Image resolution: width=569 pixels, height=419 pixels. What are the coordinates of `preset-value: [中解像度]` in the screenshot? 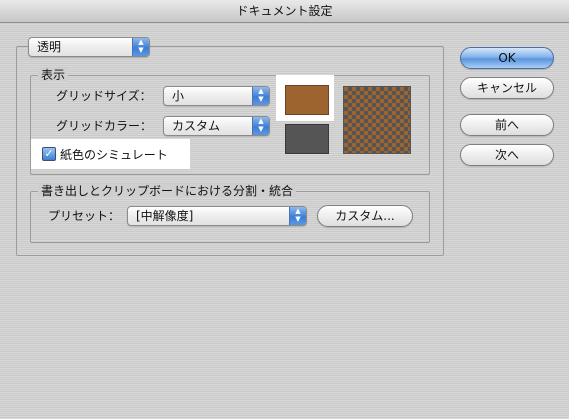 It's located at (165, 216).